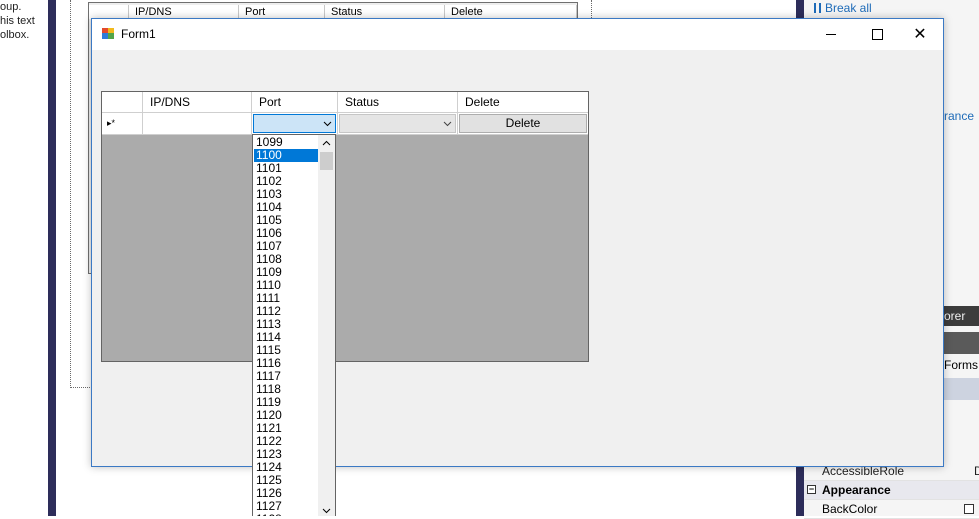 The width and height of the screenshot is (979, 519). I want to click on minimize-icon, so click(831, 34).